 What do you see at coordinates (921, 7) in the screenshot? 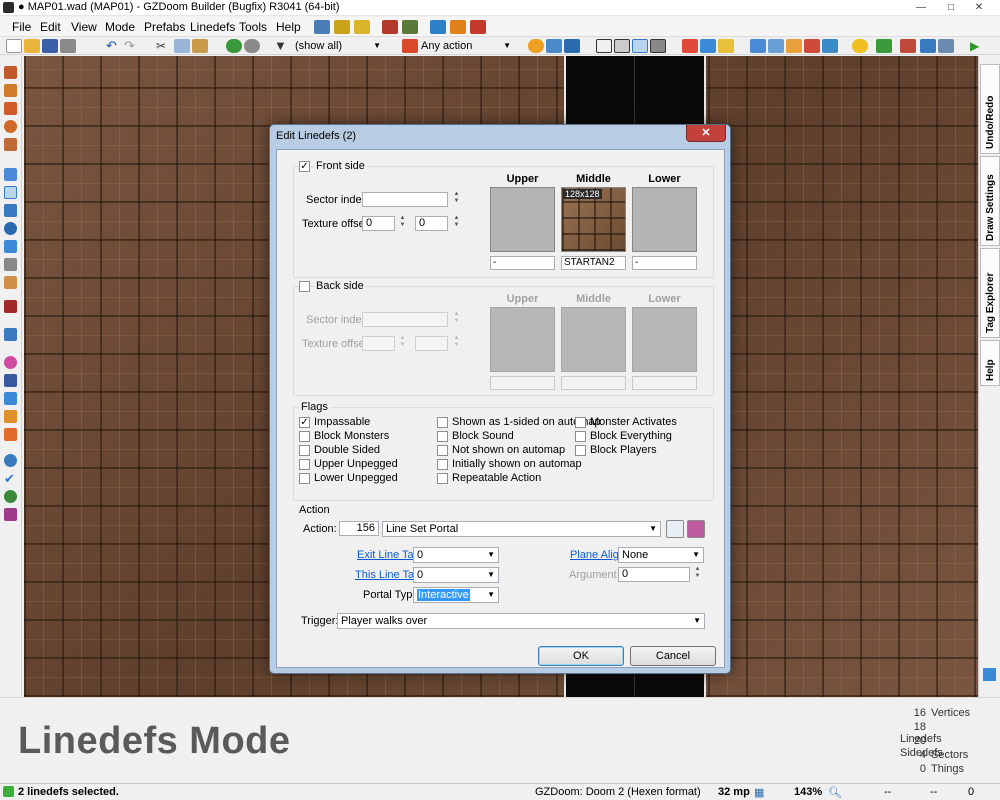
I see `minimize-button: —` at bounding box center [921, 7].